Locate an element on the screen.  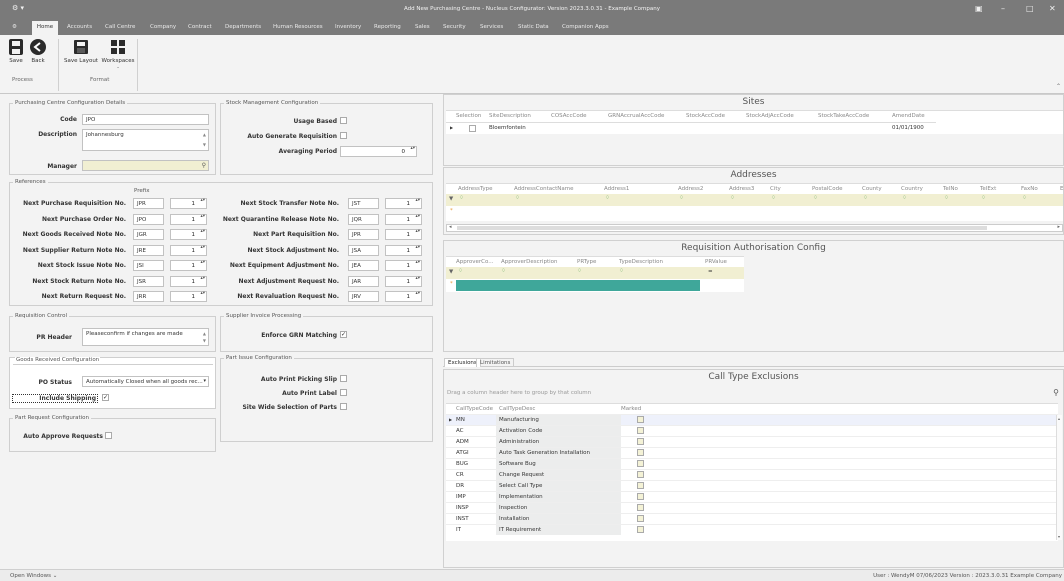
sites-col-header: StockAccCode is located at coordinates (705, 116).